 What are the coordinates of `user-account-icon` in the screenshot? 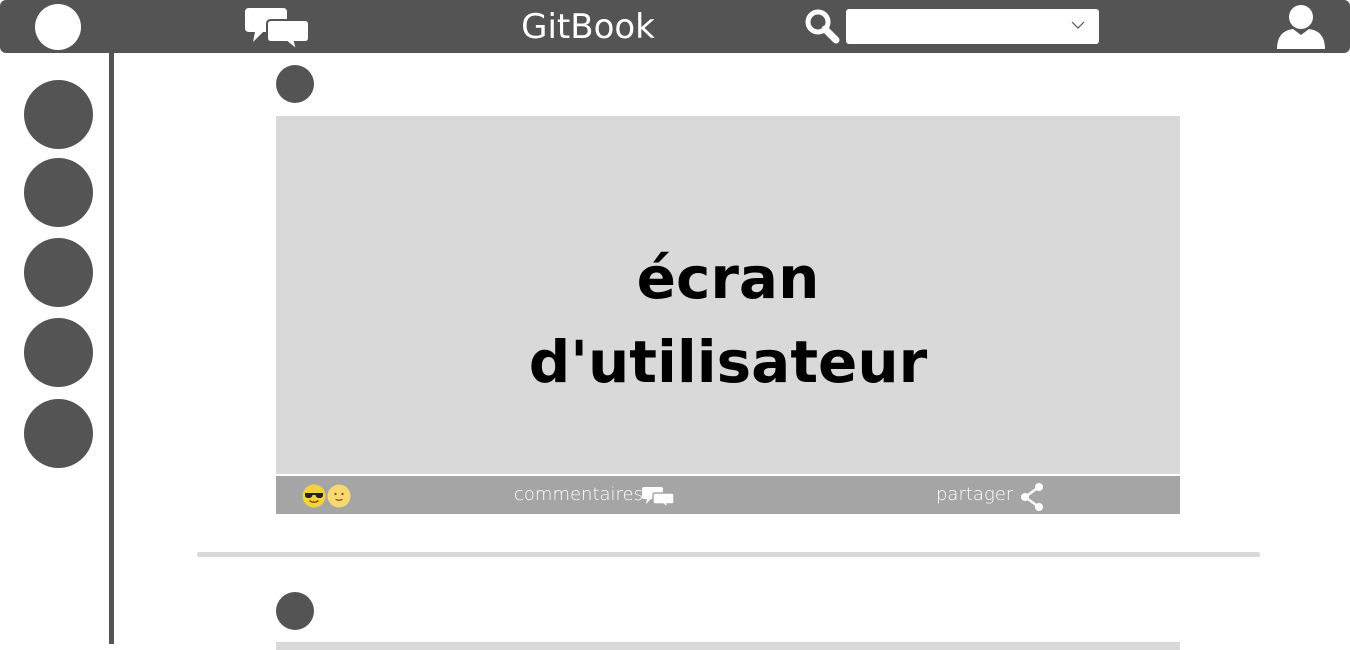 It's located at (1301, 26).